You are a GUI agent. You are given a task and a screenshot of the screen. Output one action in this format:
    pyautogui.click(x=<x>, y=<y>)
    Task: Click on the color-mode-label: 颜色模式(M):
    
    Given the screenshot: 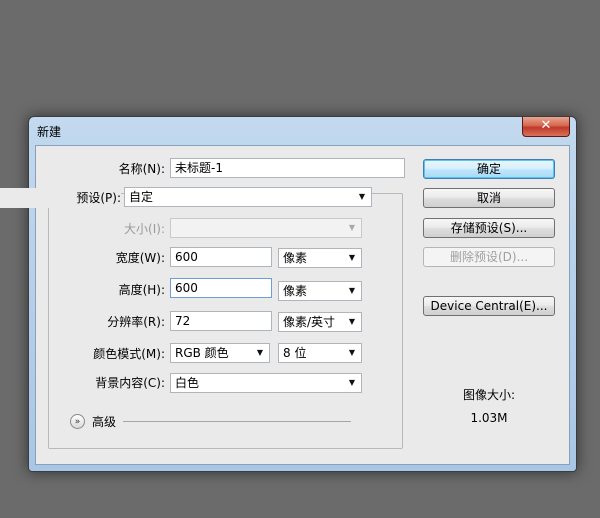 What is the action you would take?
    pyautogui.click(x=129, y=354)
    